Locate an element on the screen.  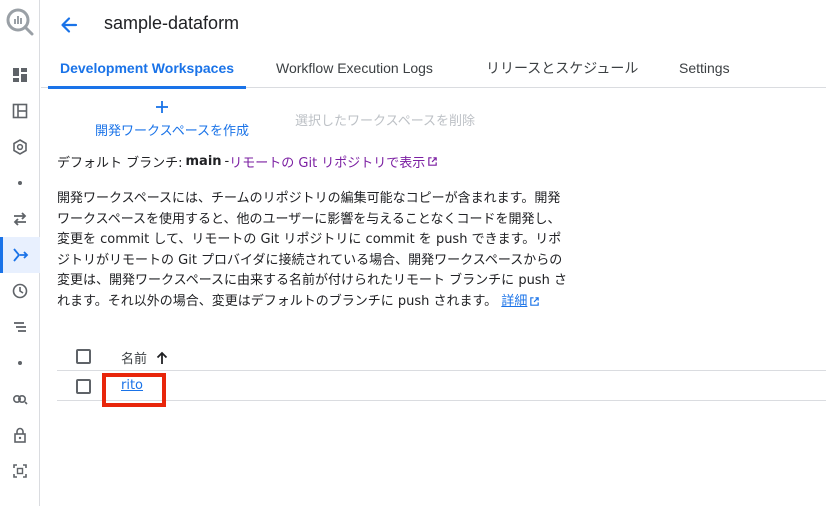
learn-more-link: 詳細 is located at coordinates (520, 302).